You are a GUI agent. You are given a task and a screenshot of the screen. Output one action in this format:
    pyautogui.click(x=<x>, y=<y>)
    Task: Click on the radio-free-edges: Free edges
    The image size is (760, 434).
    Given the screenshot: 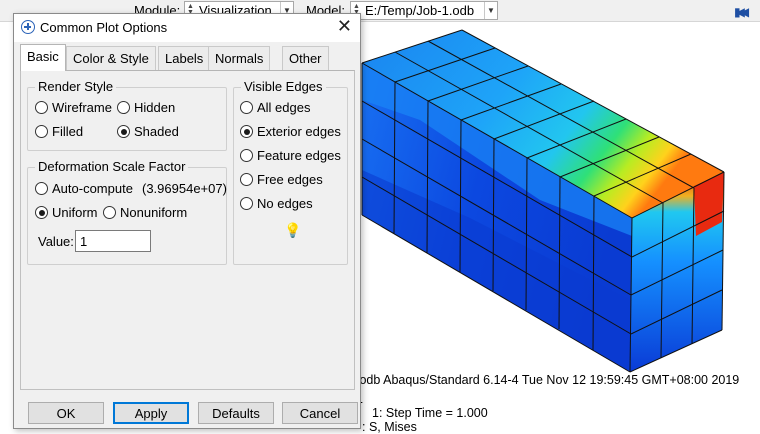 What is the action you would take?
    pyautogui.click(x=281, y=179)
    